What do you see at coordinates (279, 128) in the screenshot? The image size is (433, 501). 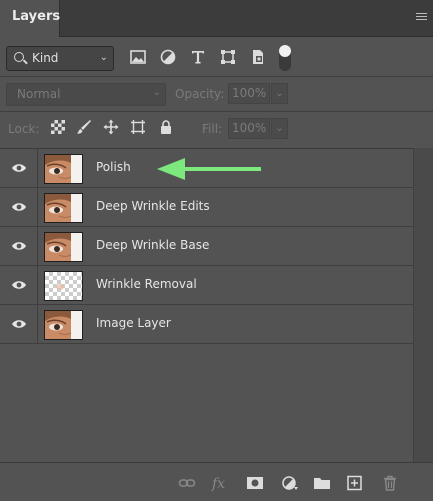 I see `fill-dropdown: ⌄` at bounding box center [279, 128].